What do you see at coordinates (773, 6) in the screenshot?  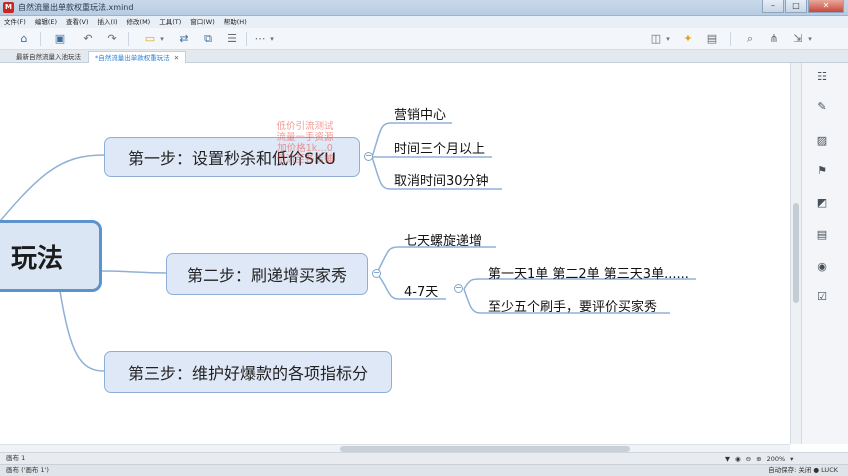 I see `minimize-button: –` at bounding box center [773, 6].